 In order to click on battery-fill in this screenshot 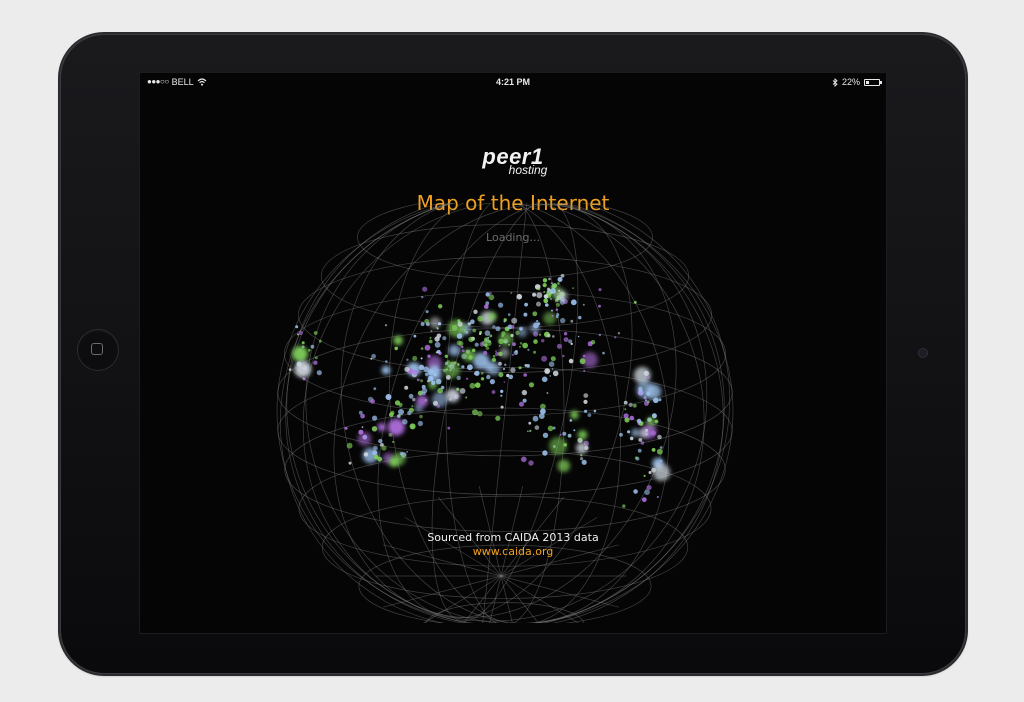, I will do `click(867, 82)`.